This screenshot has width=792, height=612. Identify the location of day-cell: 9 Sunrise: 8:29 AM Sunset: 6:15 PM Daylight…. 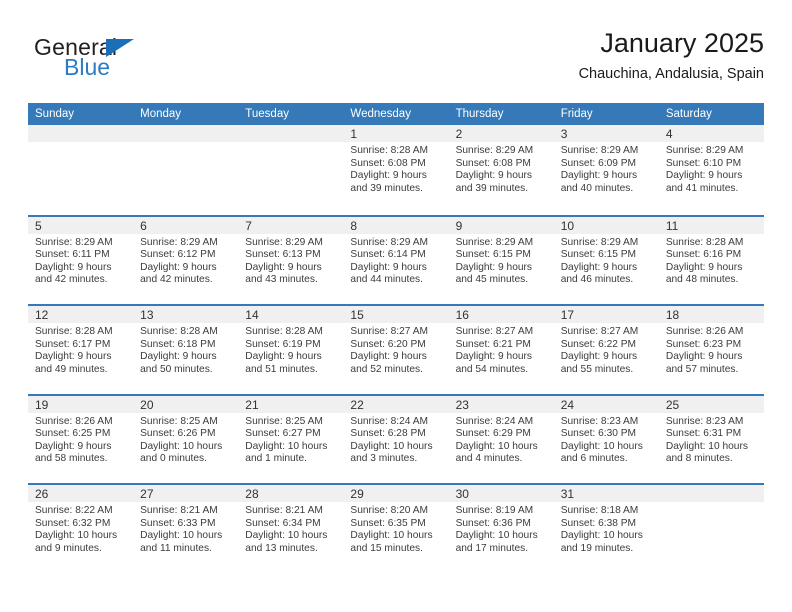
(501, 260).